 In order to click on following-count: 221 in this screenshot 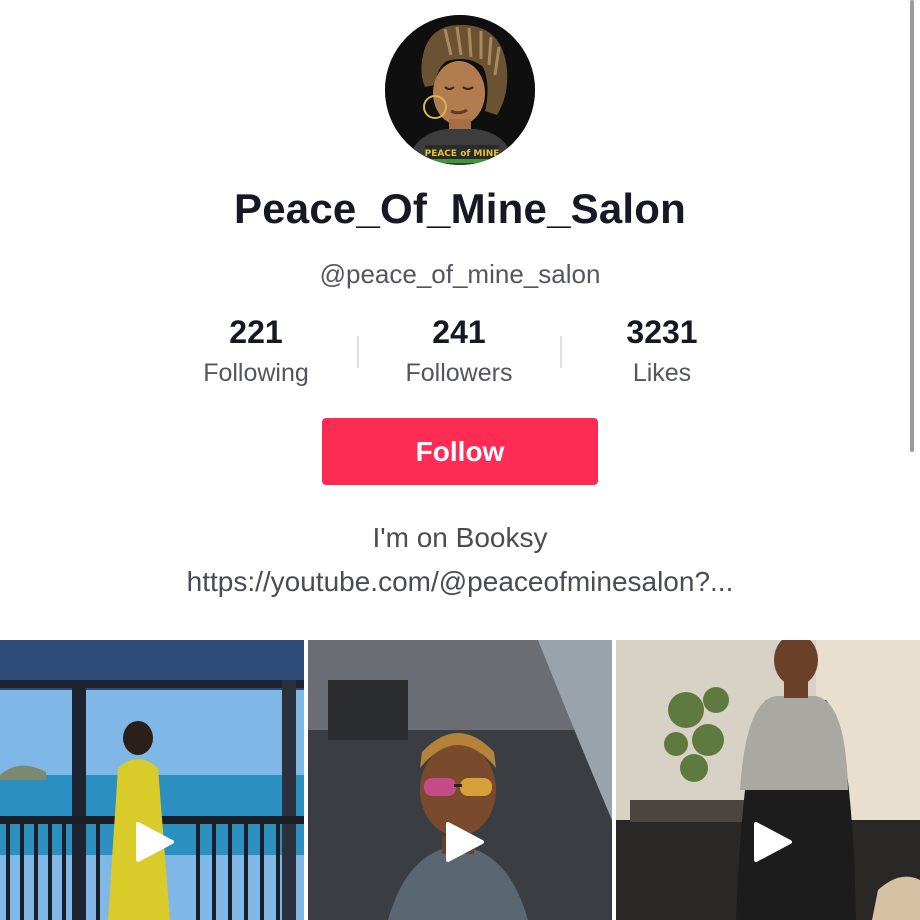, I will do `click(256, 332)`.